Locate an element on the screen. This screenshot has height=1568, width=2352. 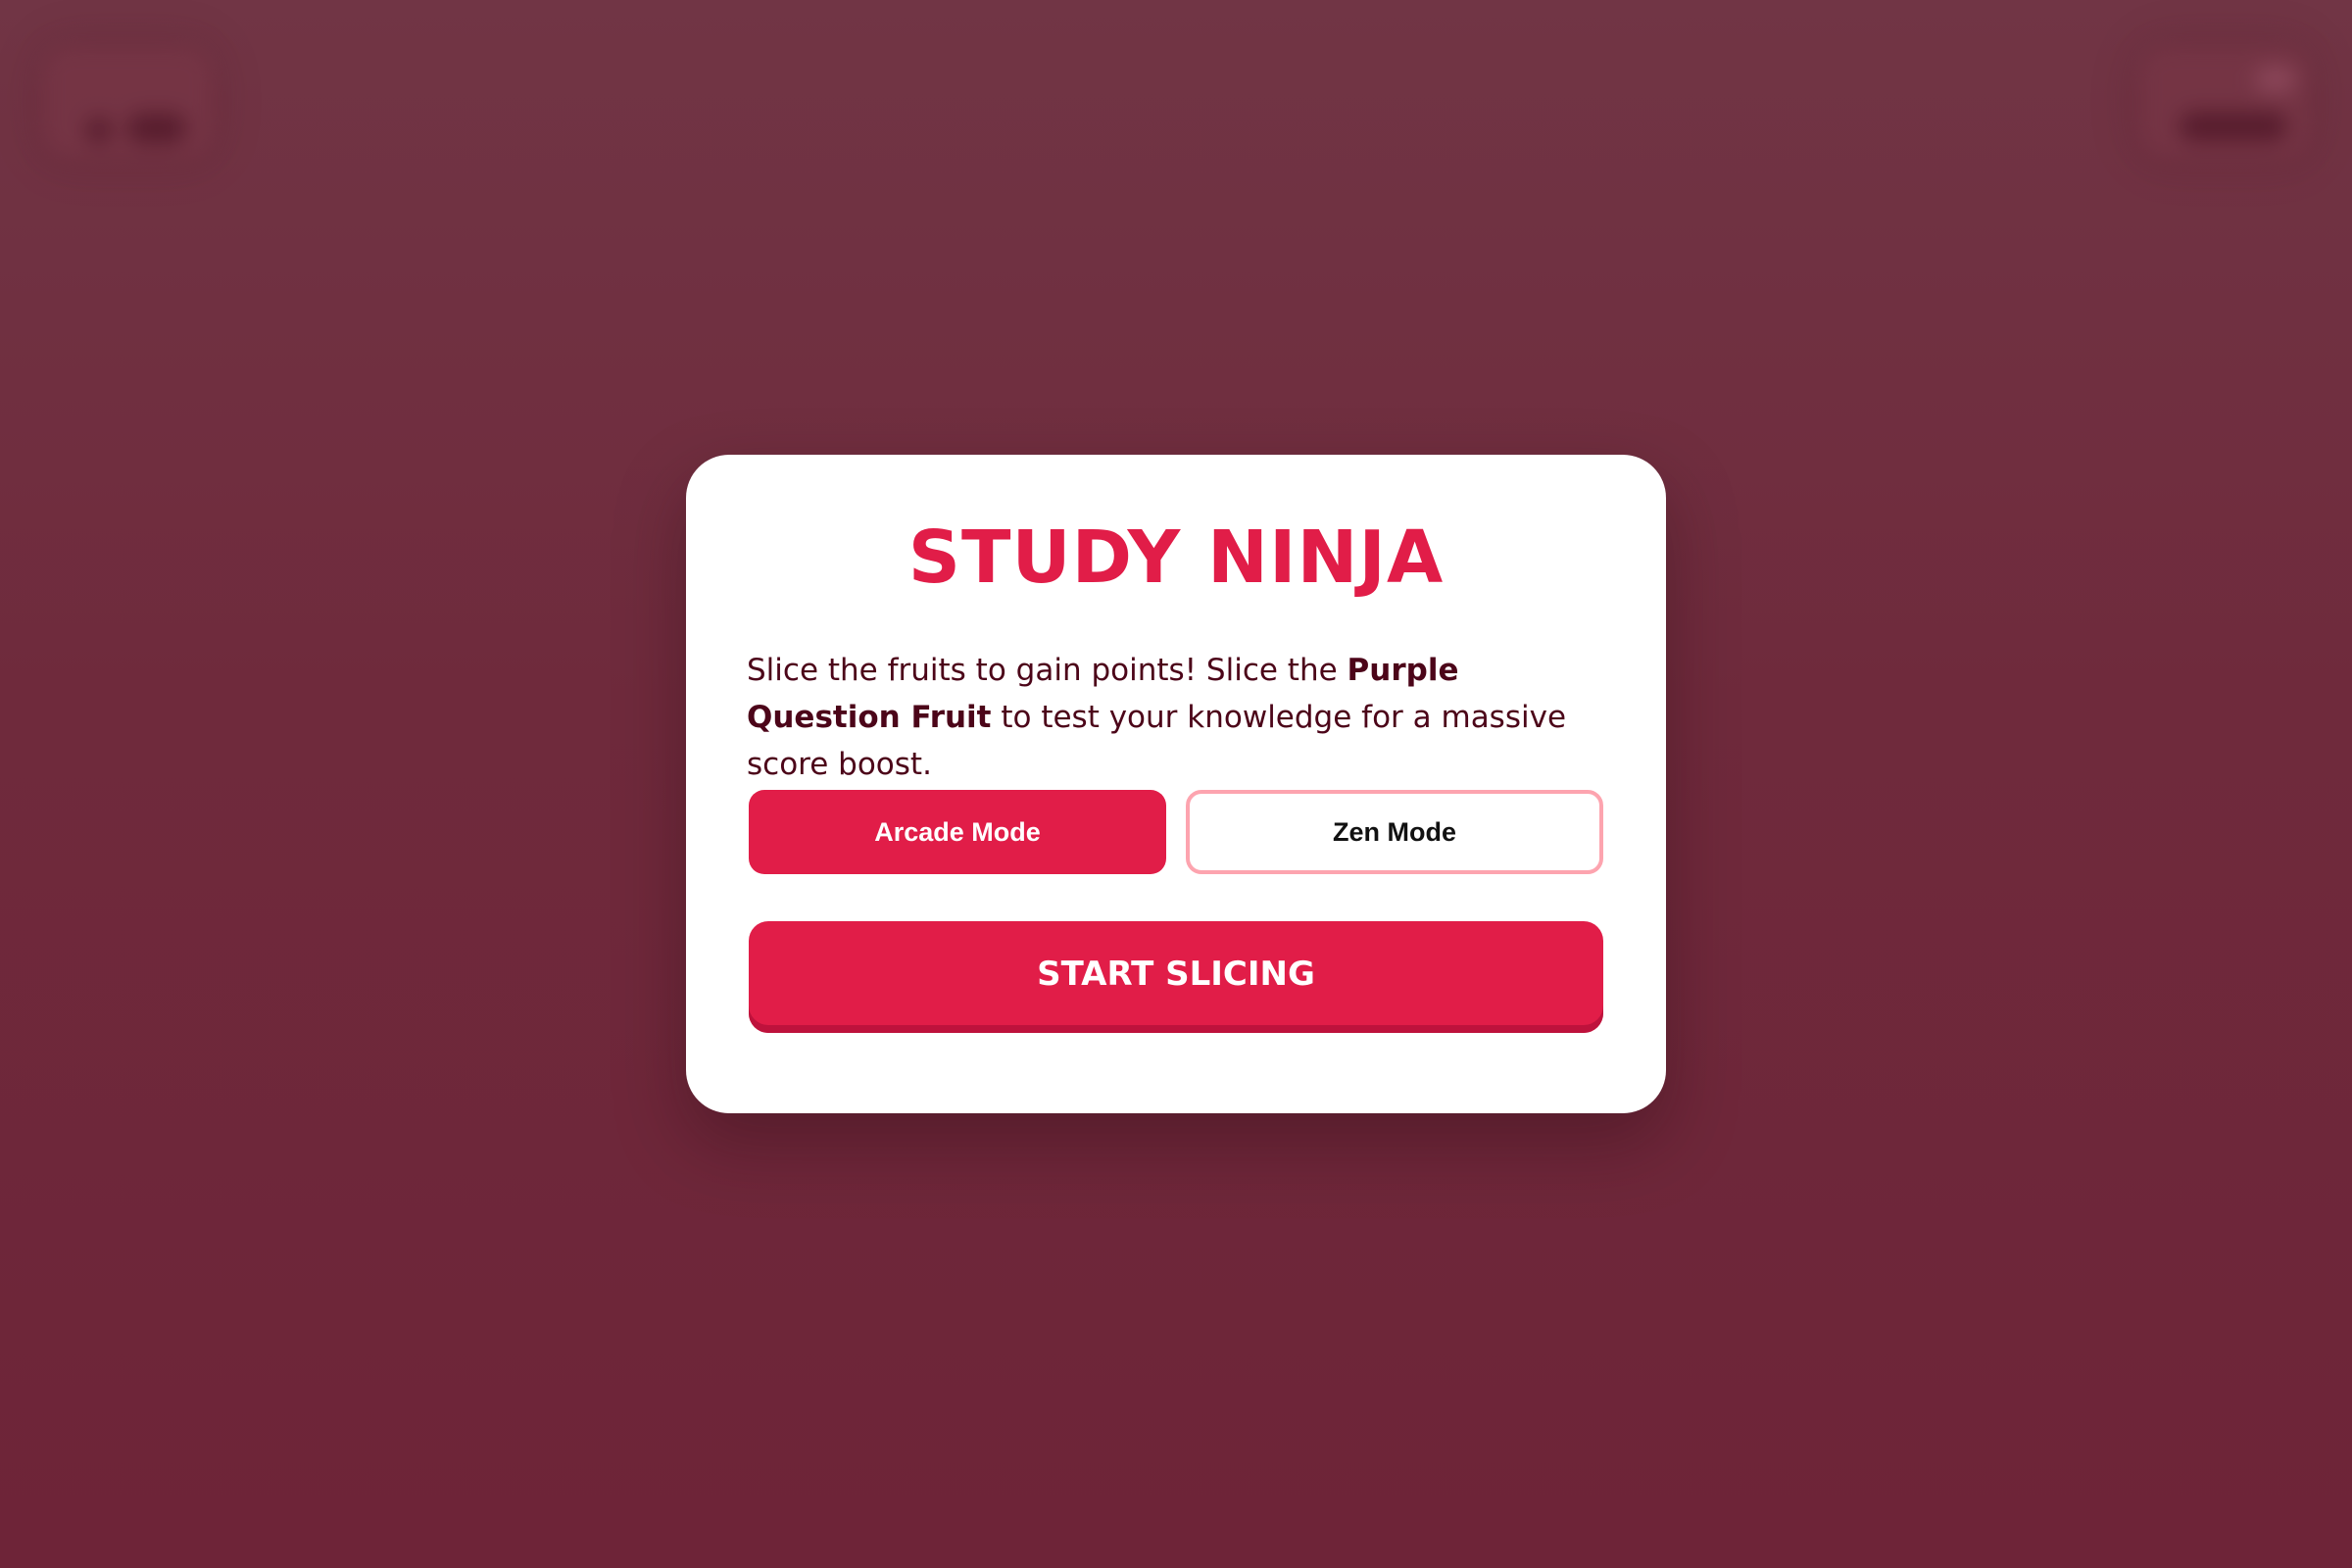
arcade-mode-button: Arcade Mode is located at coordinates (957, 832).